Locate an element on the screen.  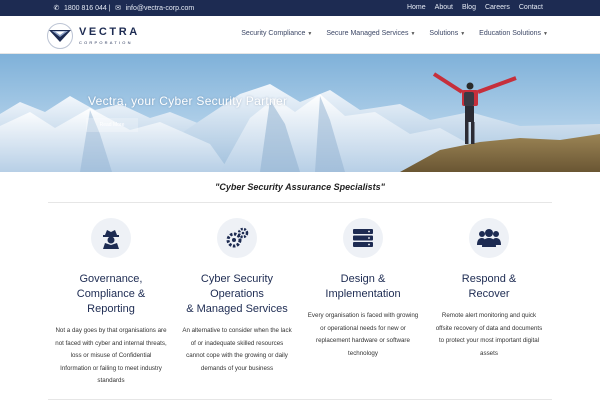
top-link-careers: Careers is located at coordinates (497, 7).